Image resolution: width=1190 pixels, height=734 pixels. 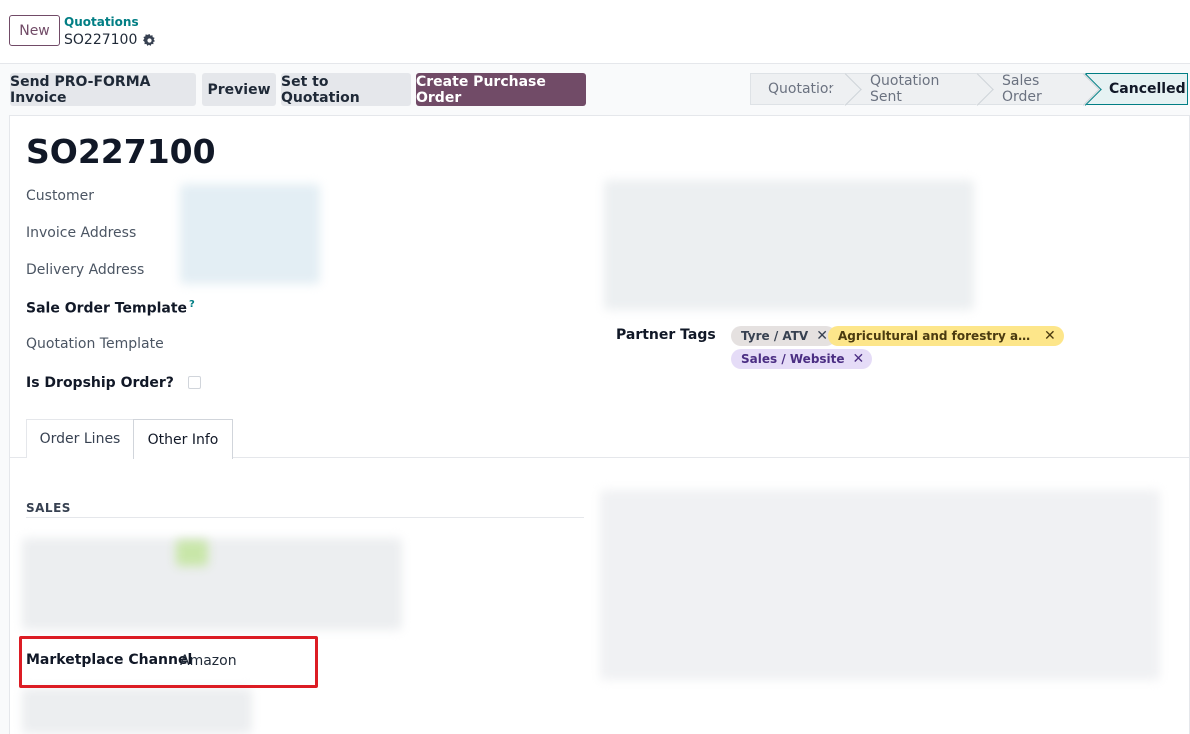 What do you see at coordinates (48, 508) in the screenshot?
I see `sales-section-title: SALES` at bounding box center [48, 508].